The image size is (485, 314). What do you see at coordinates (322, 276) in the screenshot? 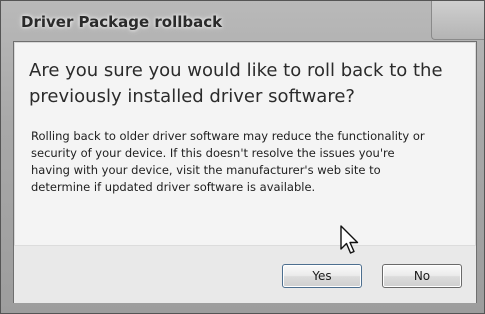
I see `yes-button: Yes` at bounding box center [322, 276].